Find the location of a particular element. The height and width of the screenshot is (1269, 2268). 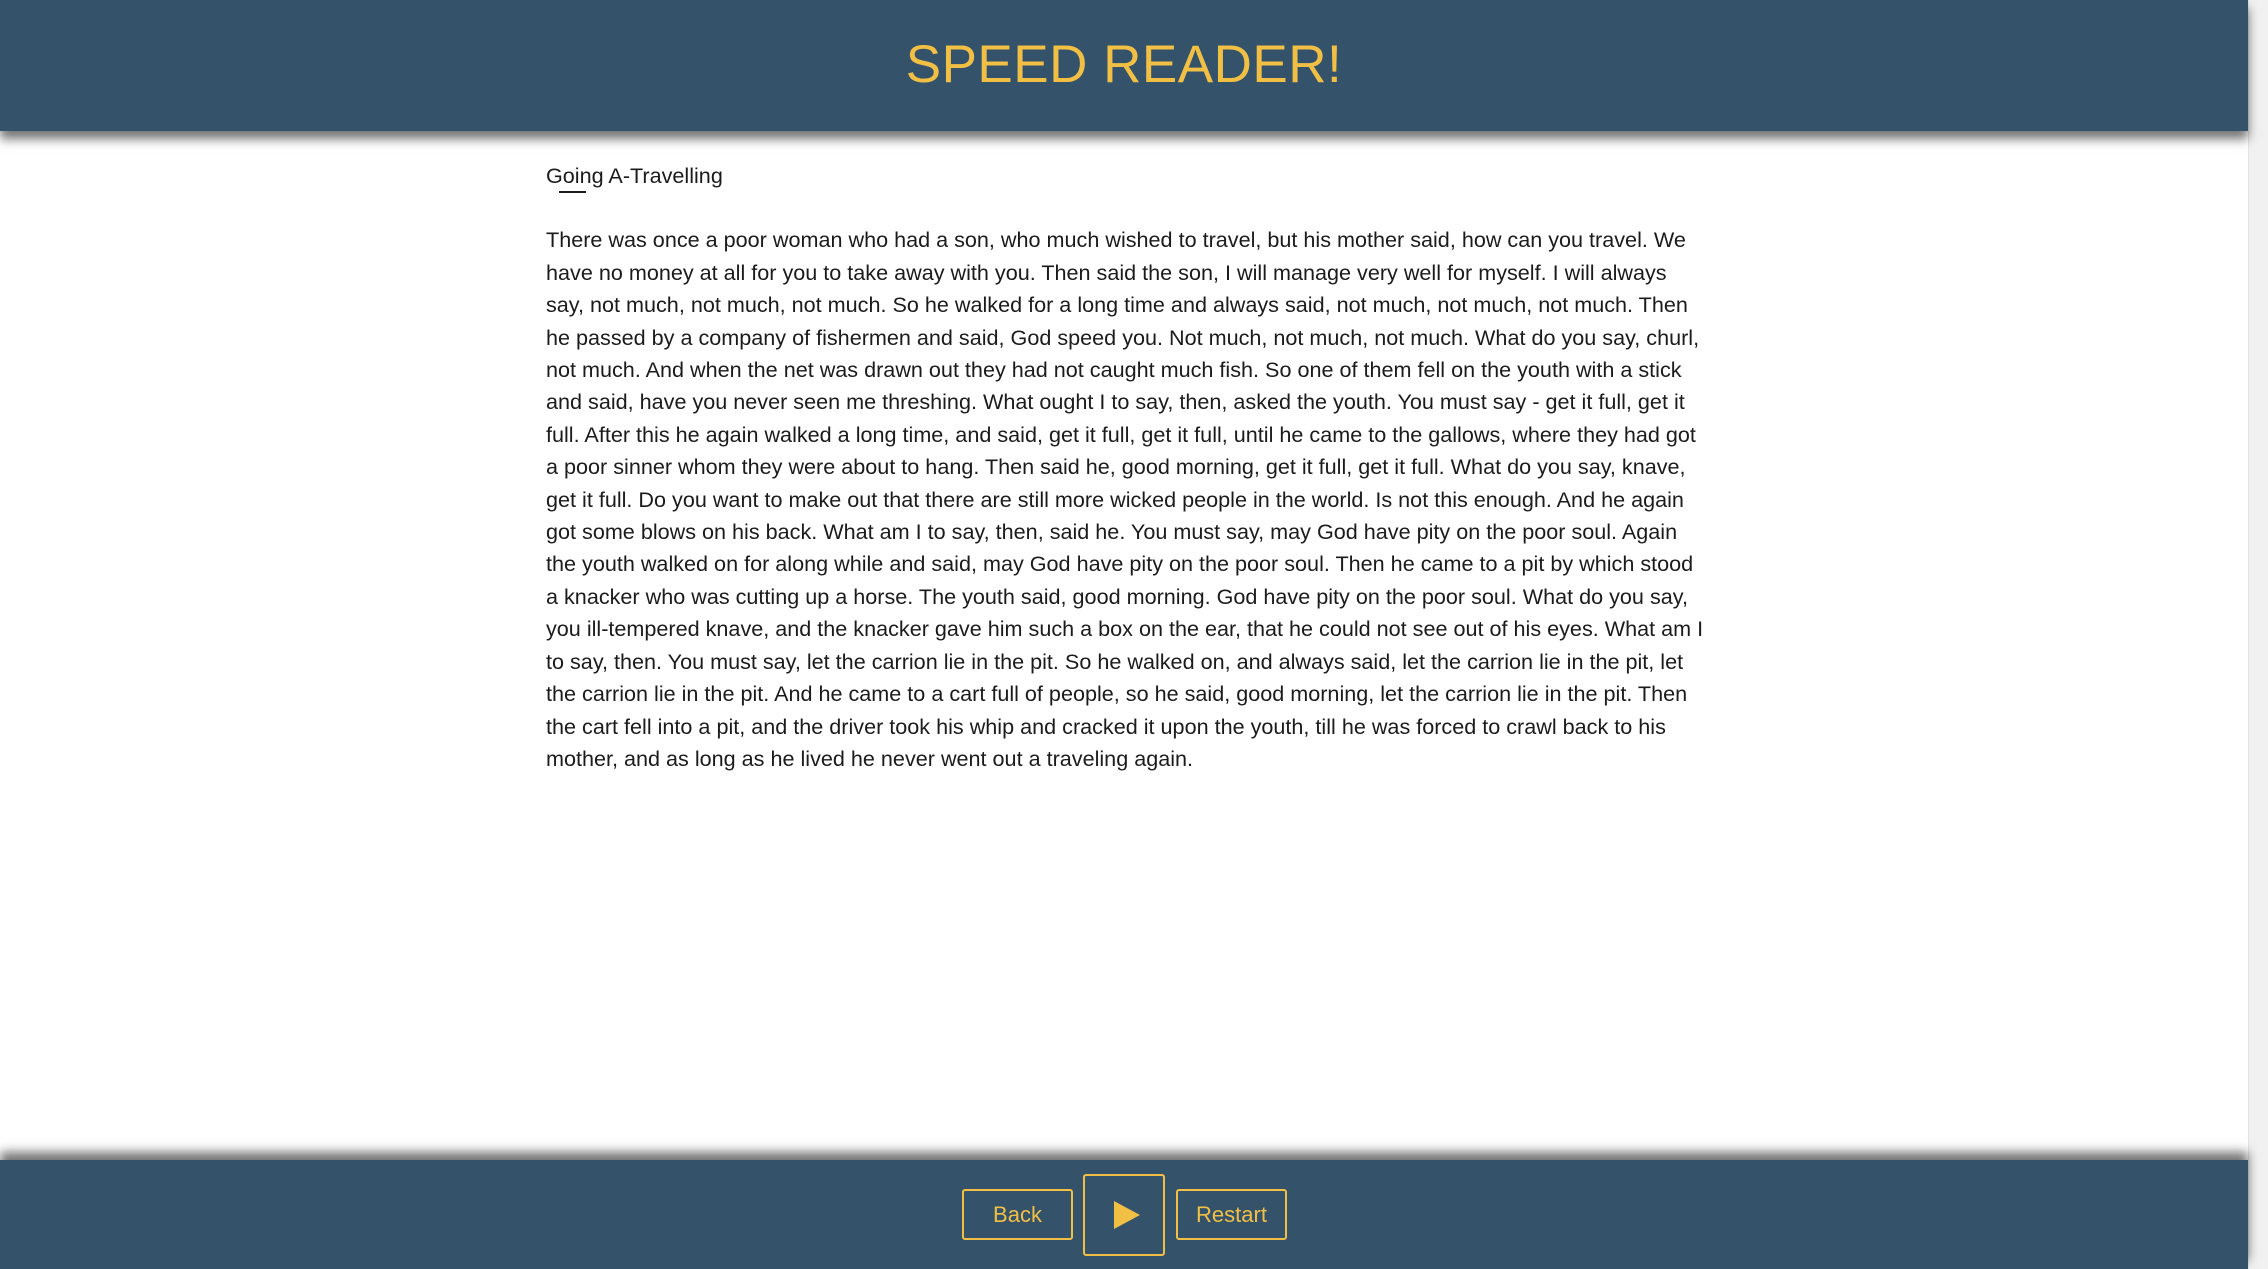

control-bar: Back Restart is located at coordinates (1124, 1214).